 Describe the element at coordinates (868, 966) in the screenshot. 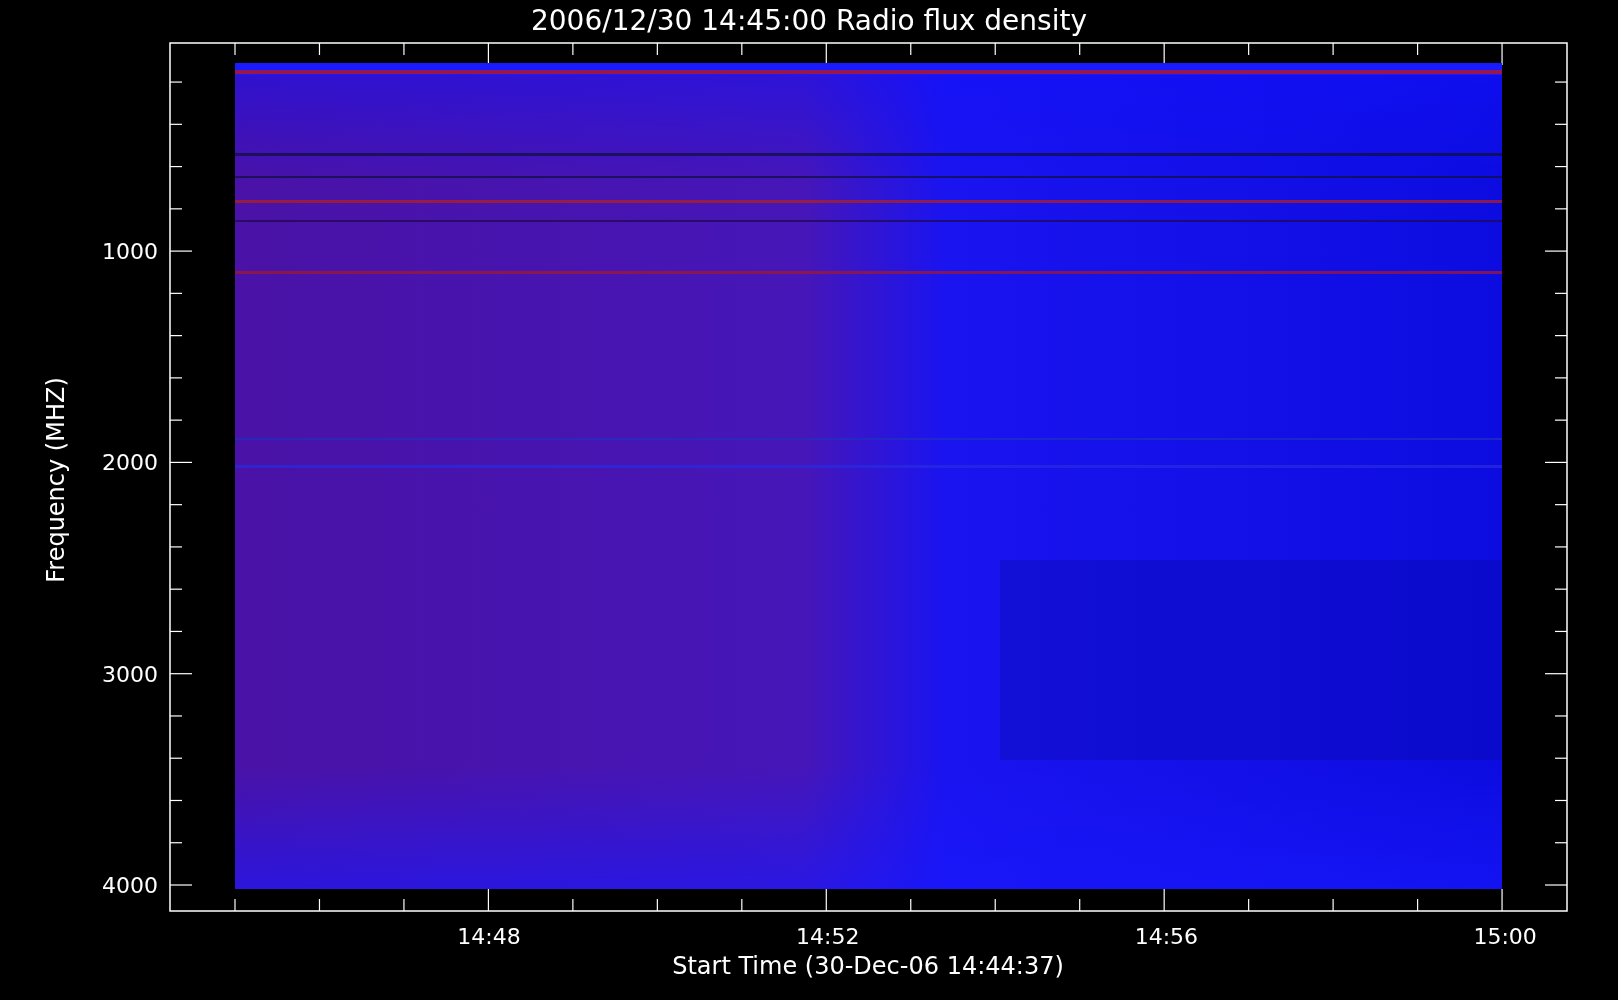

I see `x-axis-label: Start Time (30-Dec-06 14:44:37)` at that location.